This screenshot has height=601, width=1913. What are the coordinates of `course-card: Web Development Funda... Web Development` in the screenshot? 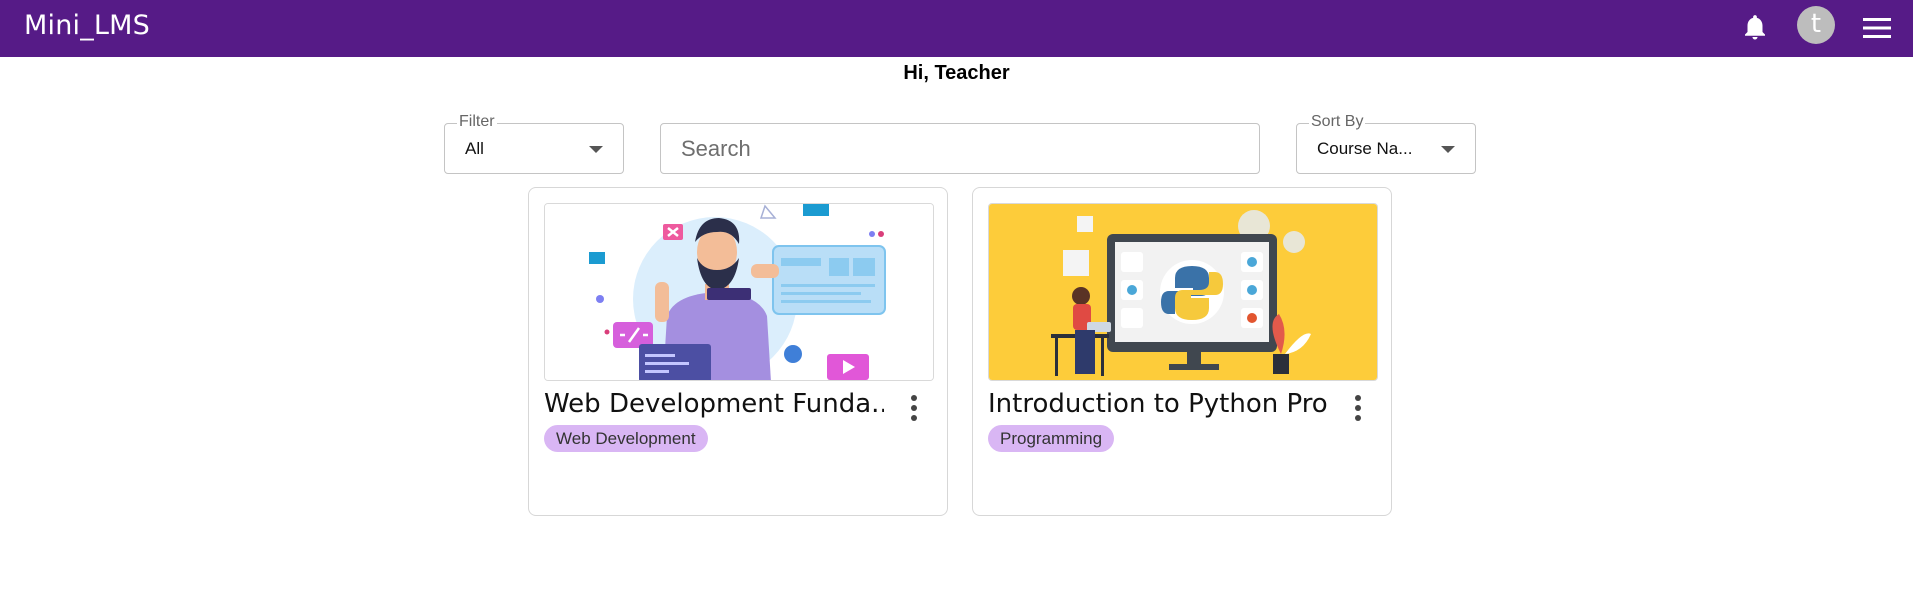 It's located at (738, 351).